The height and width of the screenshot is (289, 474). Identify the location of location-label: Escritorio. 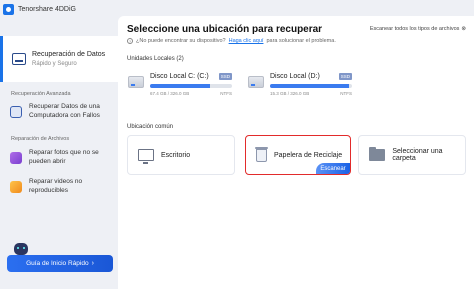
(176, 155).